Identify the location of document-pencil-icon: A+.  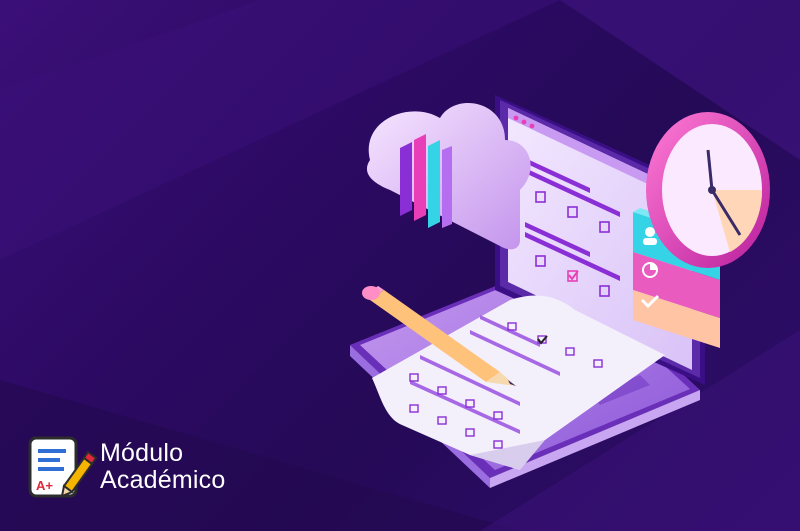
(63, 467).